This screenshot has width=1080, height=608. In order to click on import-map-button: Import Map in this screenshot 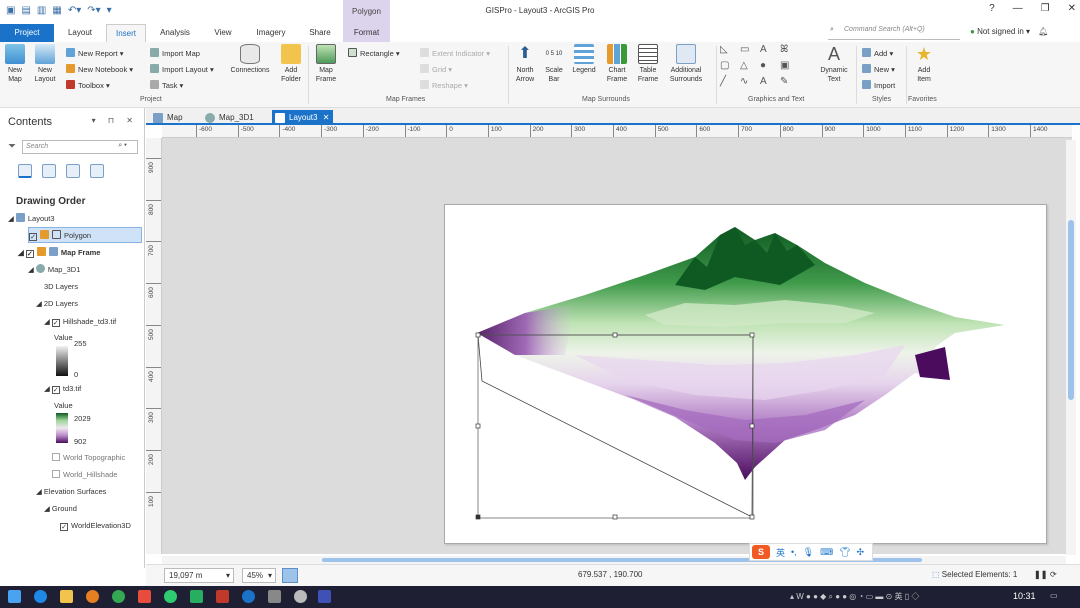, I will do `click(175, 53)`.